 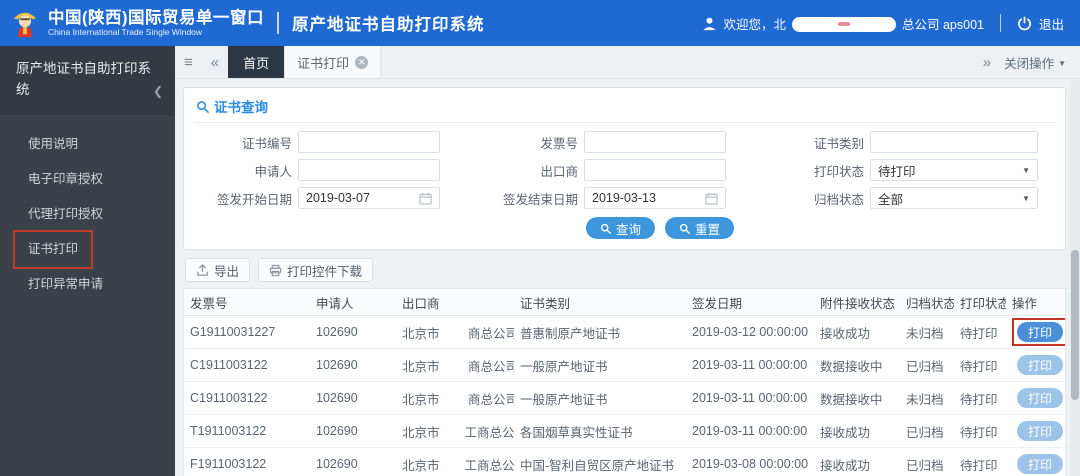 I want to click on field-print-status: 打印状态 待打印 ▼, so click(x=897, y=170).